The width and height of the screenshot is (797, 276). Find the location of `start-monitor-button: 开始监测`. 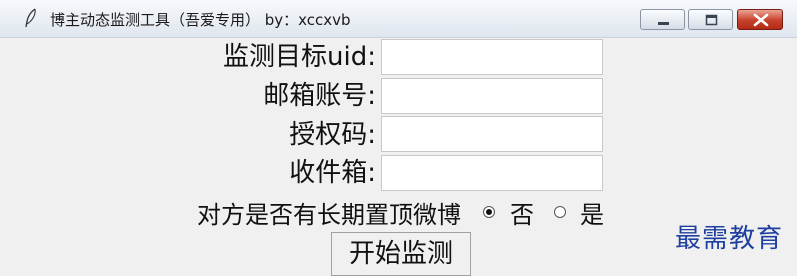

start-monitor-button: 开始监测 is located at coordinates (401, 254).